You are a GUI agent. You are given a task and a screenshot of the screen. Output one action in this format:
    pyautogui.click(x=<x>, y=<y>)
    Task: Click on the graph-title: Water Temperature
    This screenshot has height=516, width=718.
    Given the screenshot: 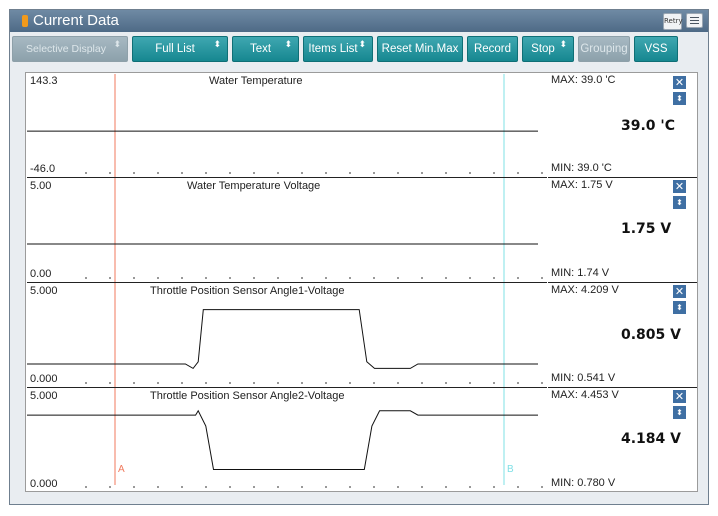 What is the action you would take?
    pyautogui.click(x=256, y=81)
    